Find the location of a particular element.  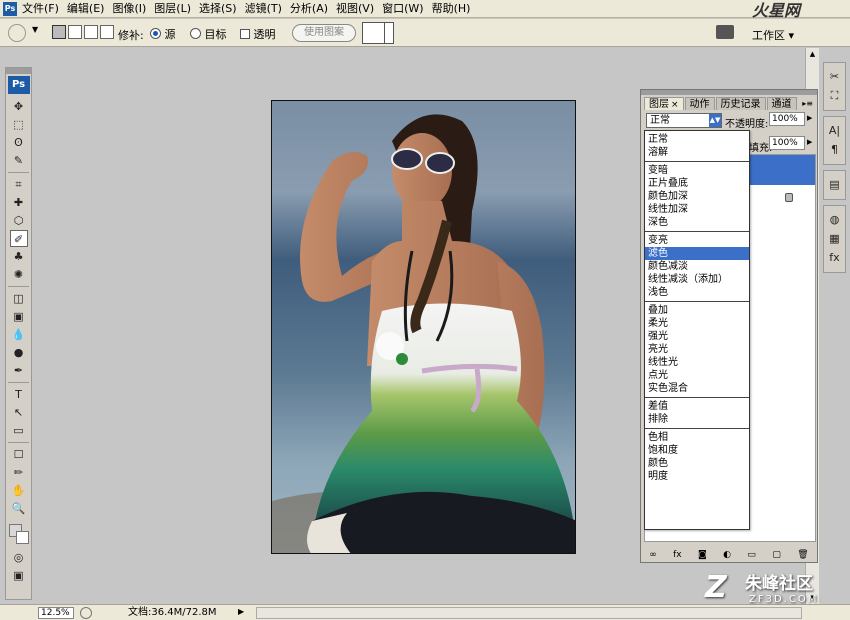

use-pattern-button: 使用图案 is located at coordinates (324, 33).